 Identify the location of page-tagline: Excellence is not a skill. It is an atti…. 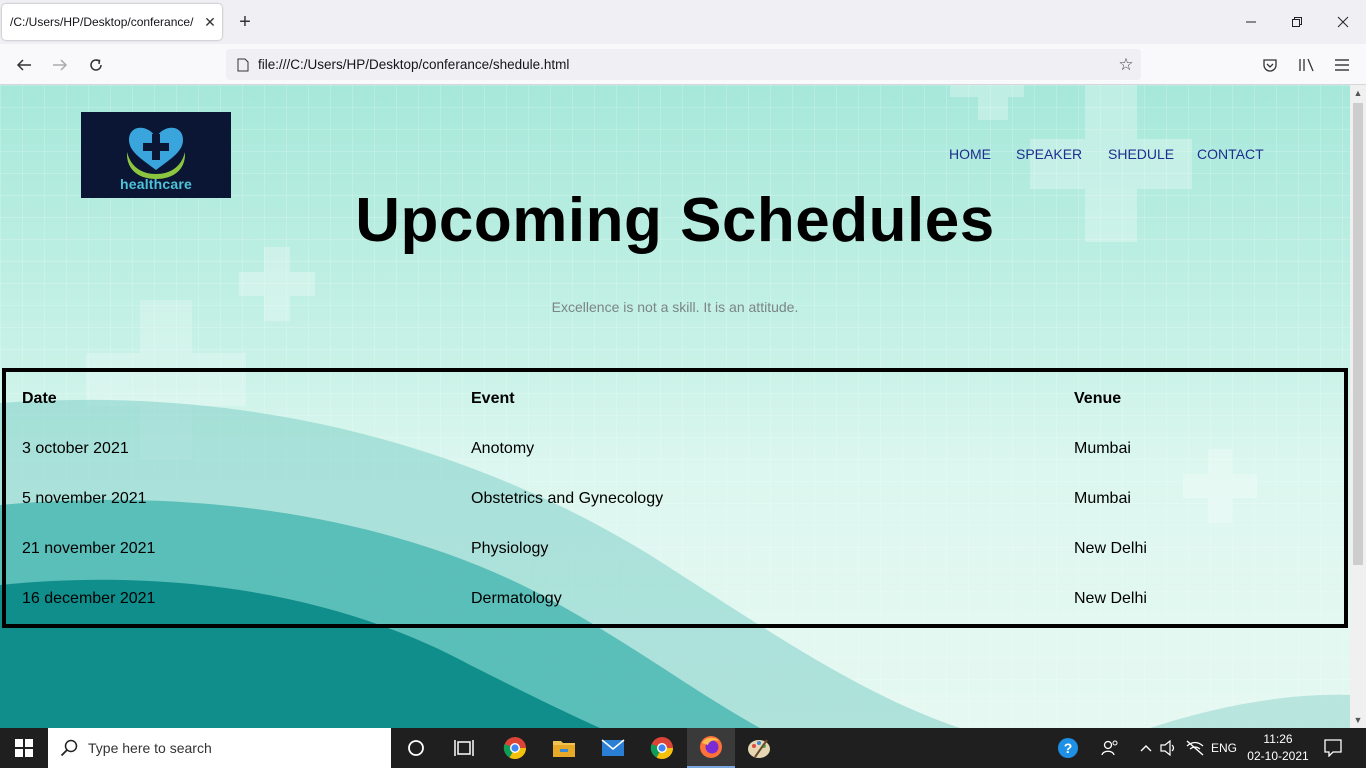
(675, 307).